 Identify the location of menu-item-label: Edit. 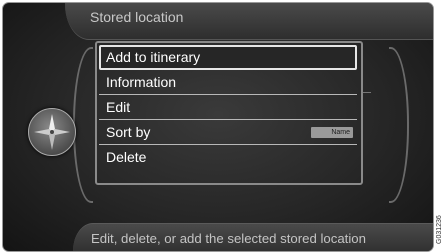
(118, 107).